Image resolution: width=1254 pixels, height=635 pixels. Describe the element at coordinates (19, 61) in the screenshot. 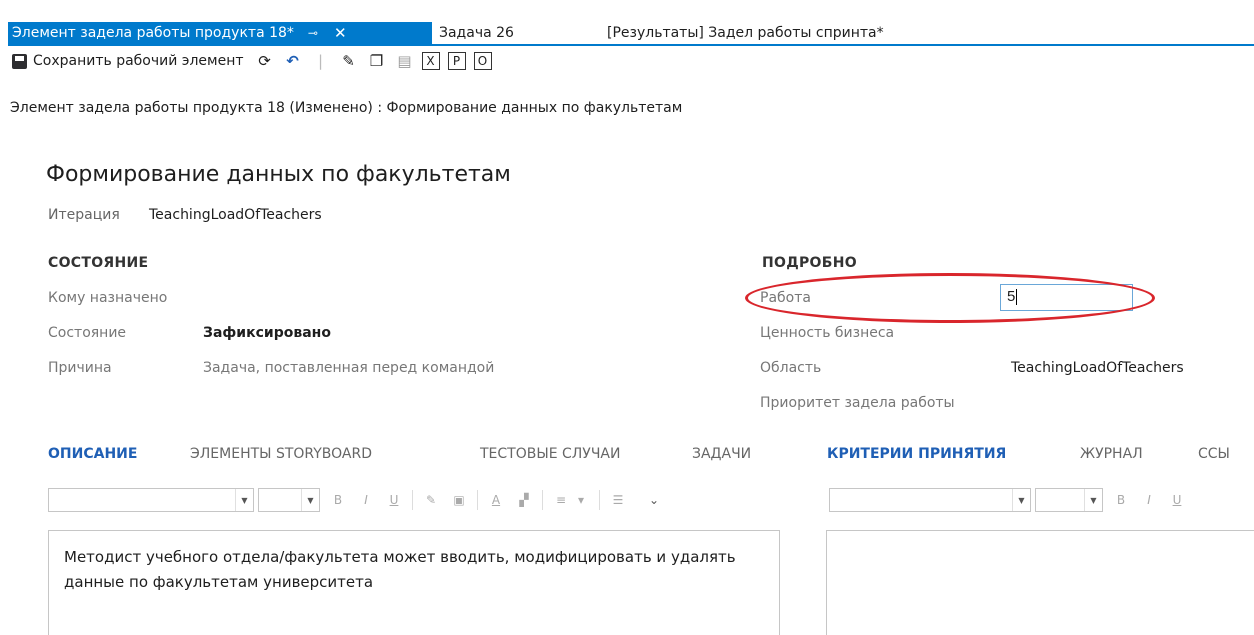

I see `save-icon` at that location.